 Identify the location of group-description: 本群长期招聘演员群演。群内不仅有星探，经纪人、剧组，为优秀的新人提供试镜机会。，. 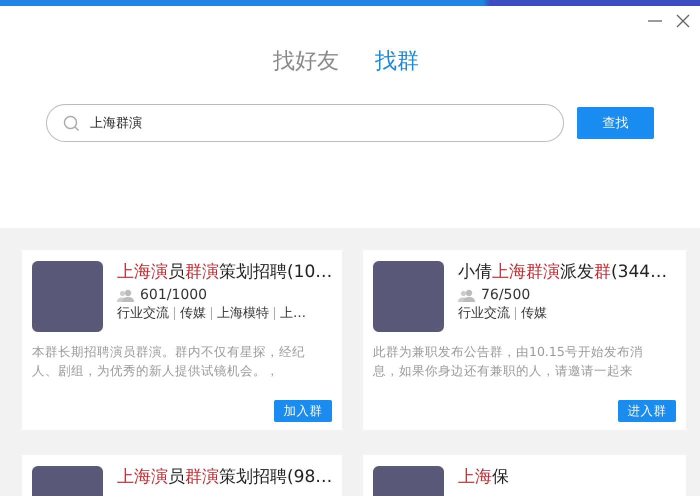
(169, 361).